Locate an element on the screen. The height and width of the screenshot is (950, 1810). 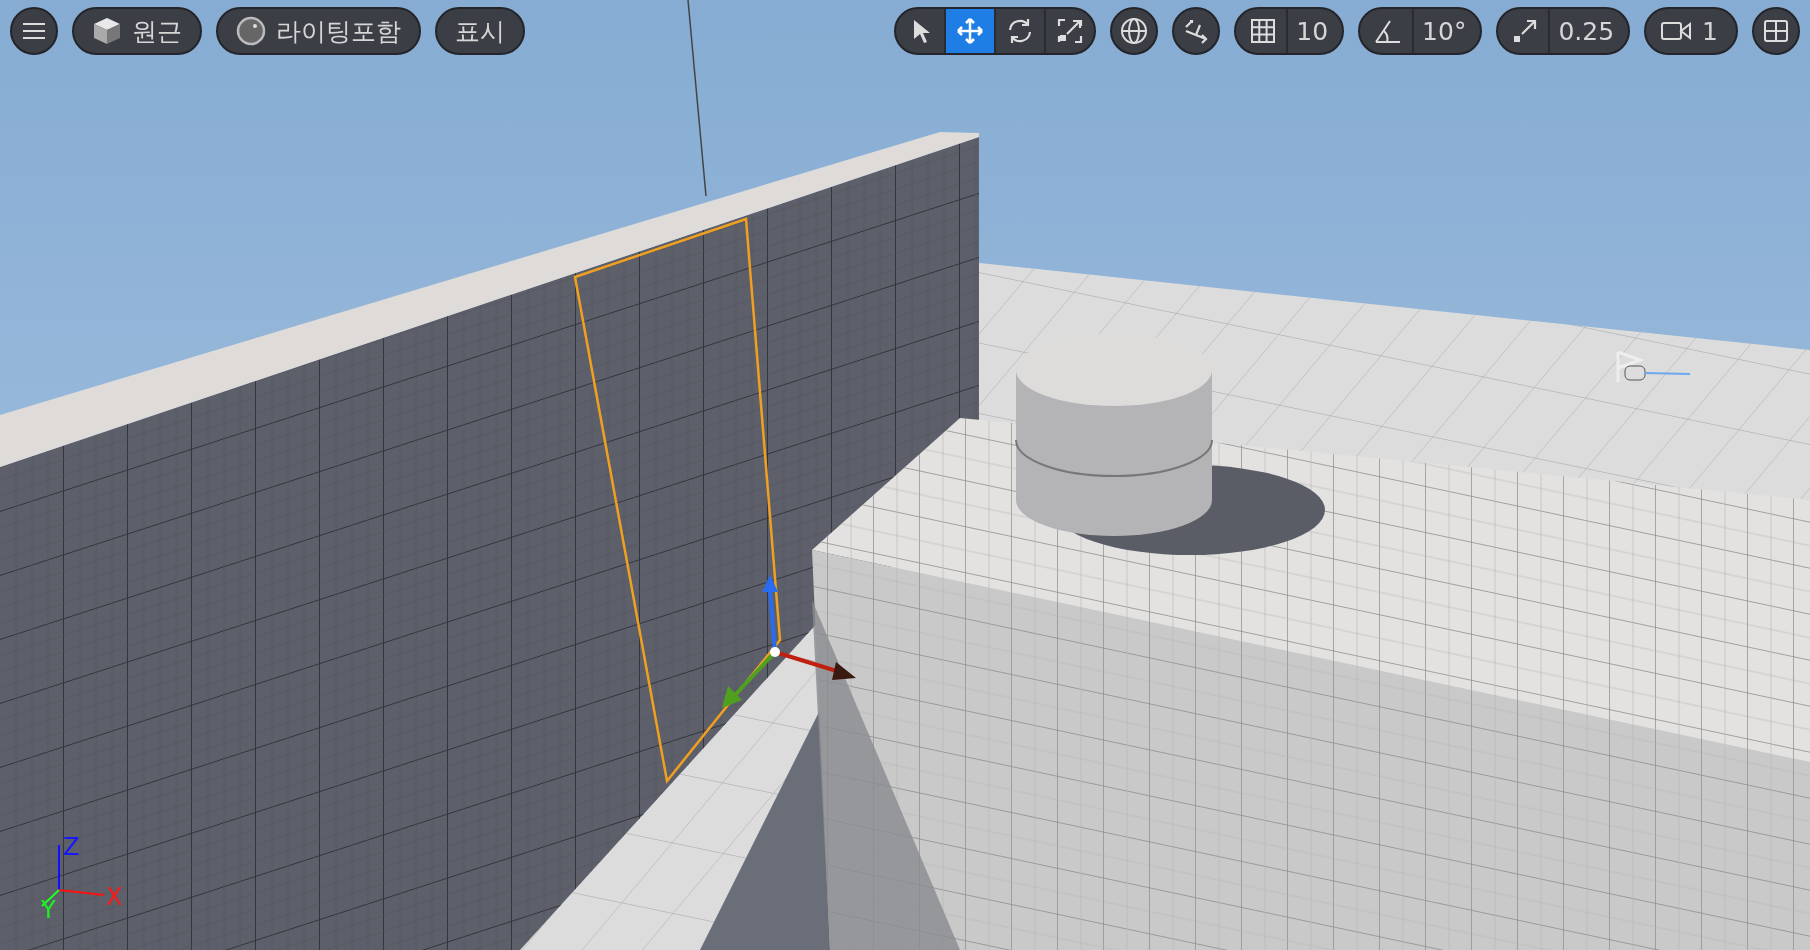
view-mode-button: 원근 is located at coordinates (137, 31).